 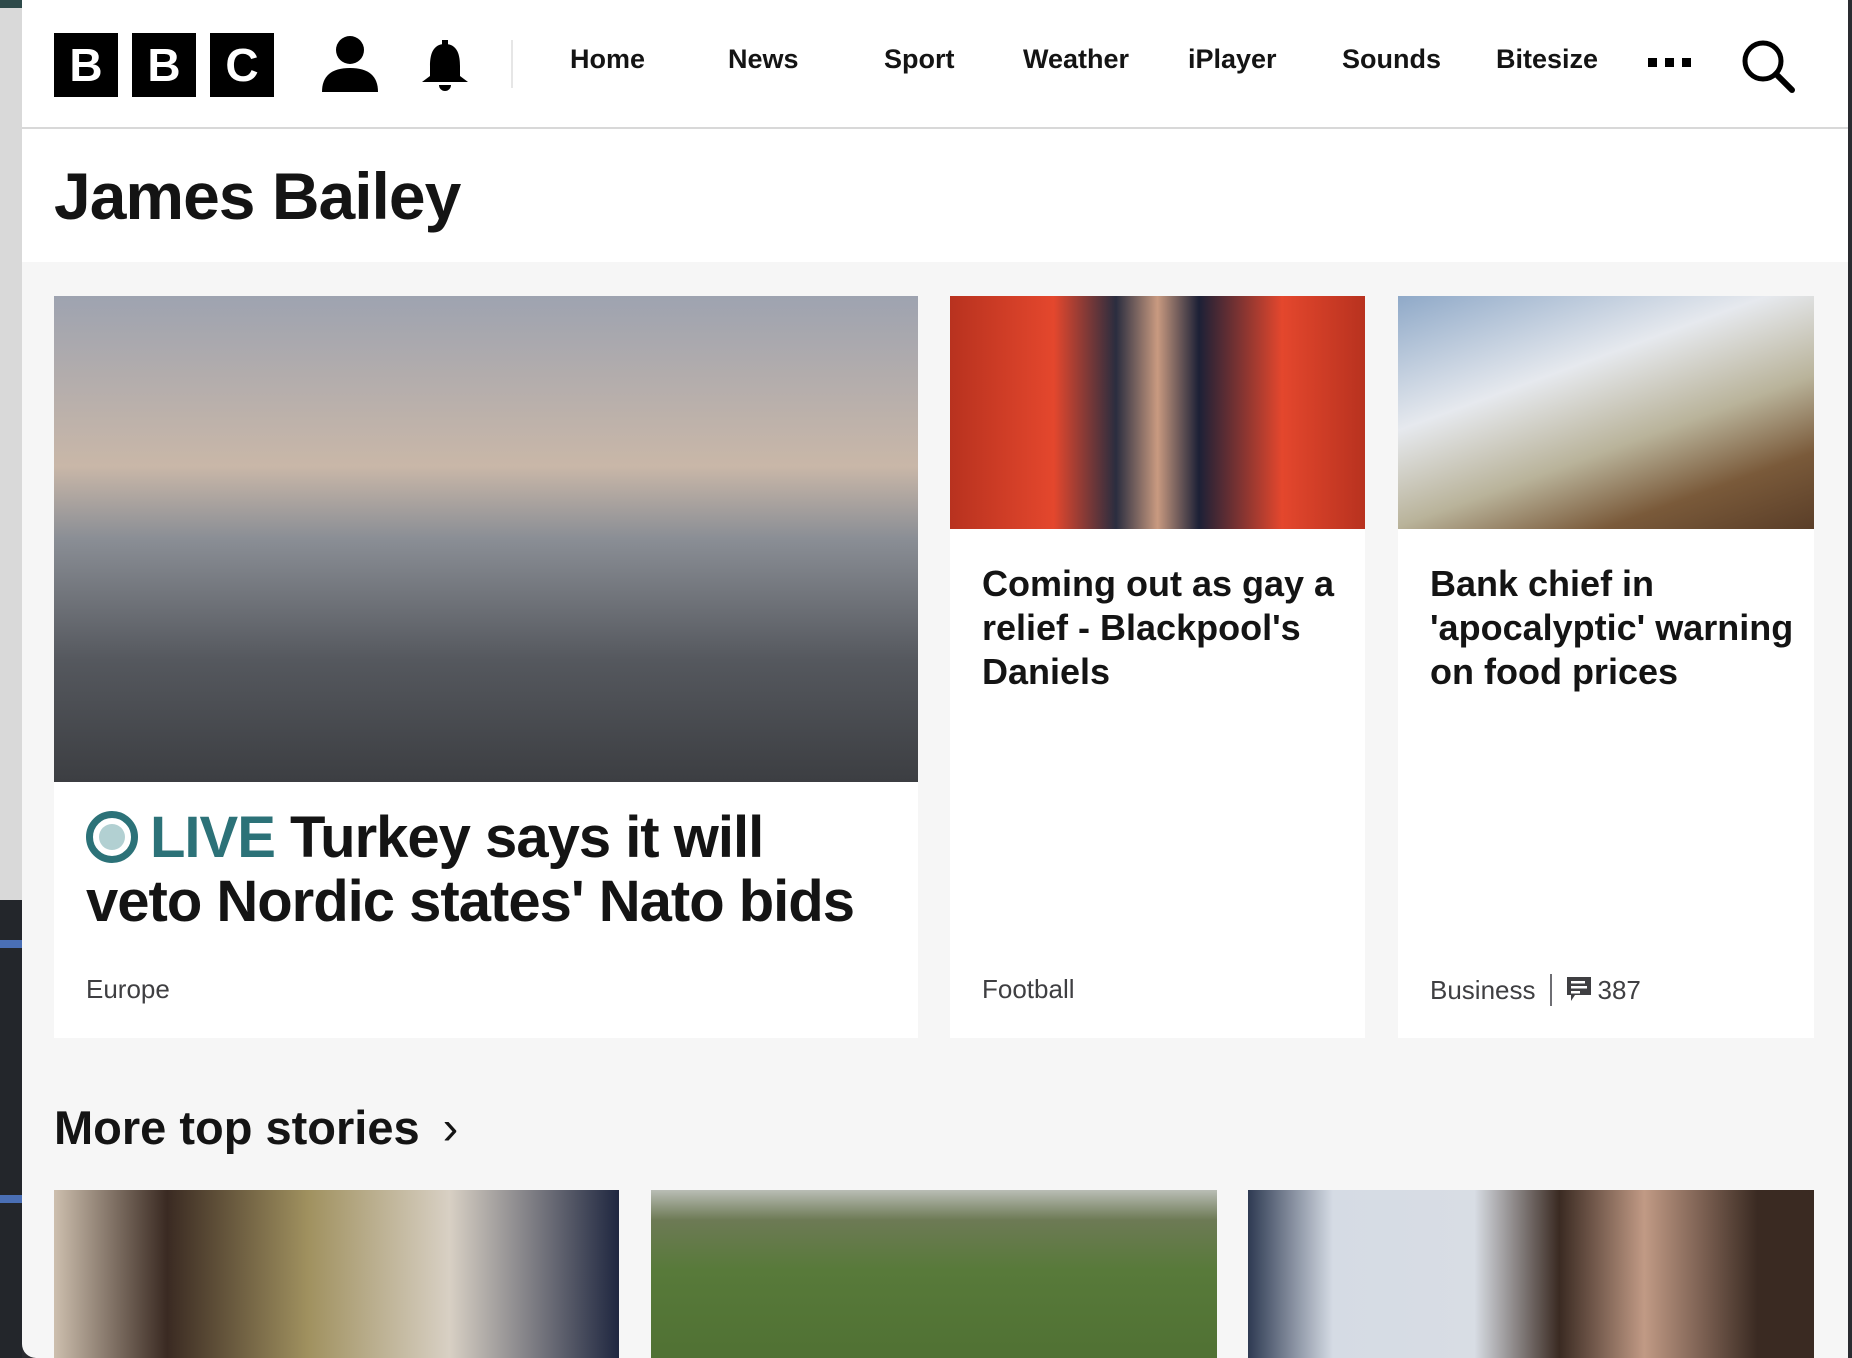 I want to click on story-meta: Business 387, so click(x=1535, y=990).